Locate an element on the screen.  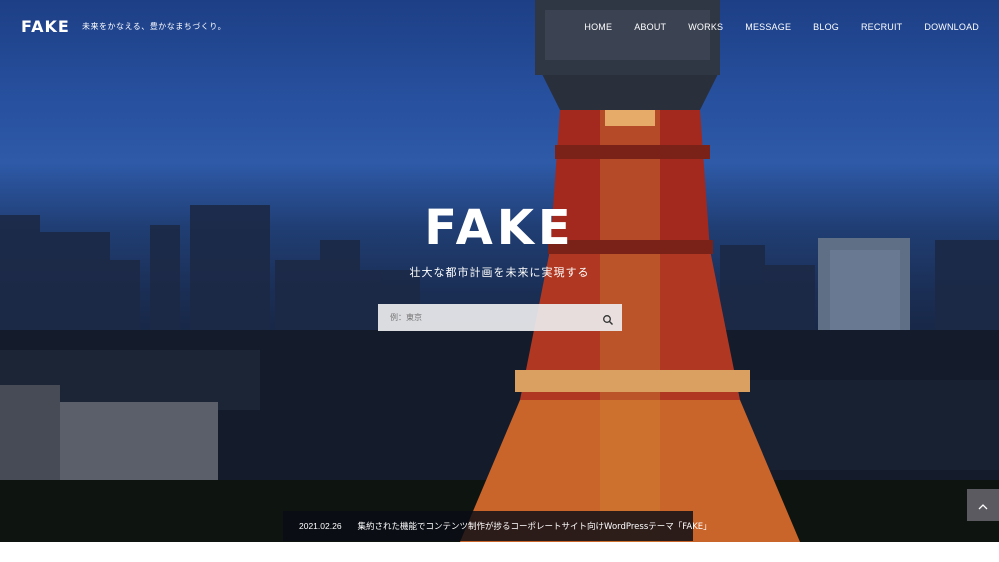
site-logo: FAKE is located at coordinates (45, 26).